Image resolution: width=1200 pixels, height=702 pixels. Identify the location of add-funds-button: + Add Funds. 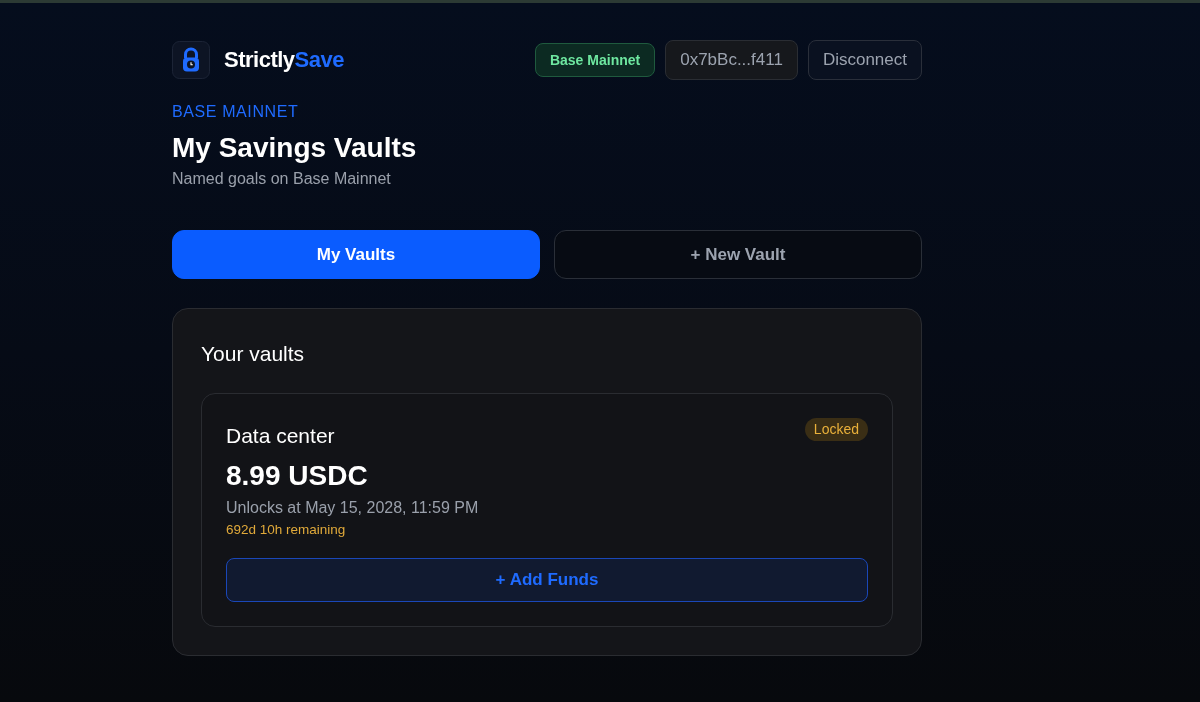
(547, 580).